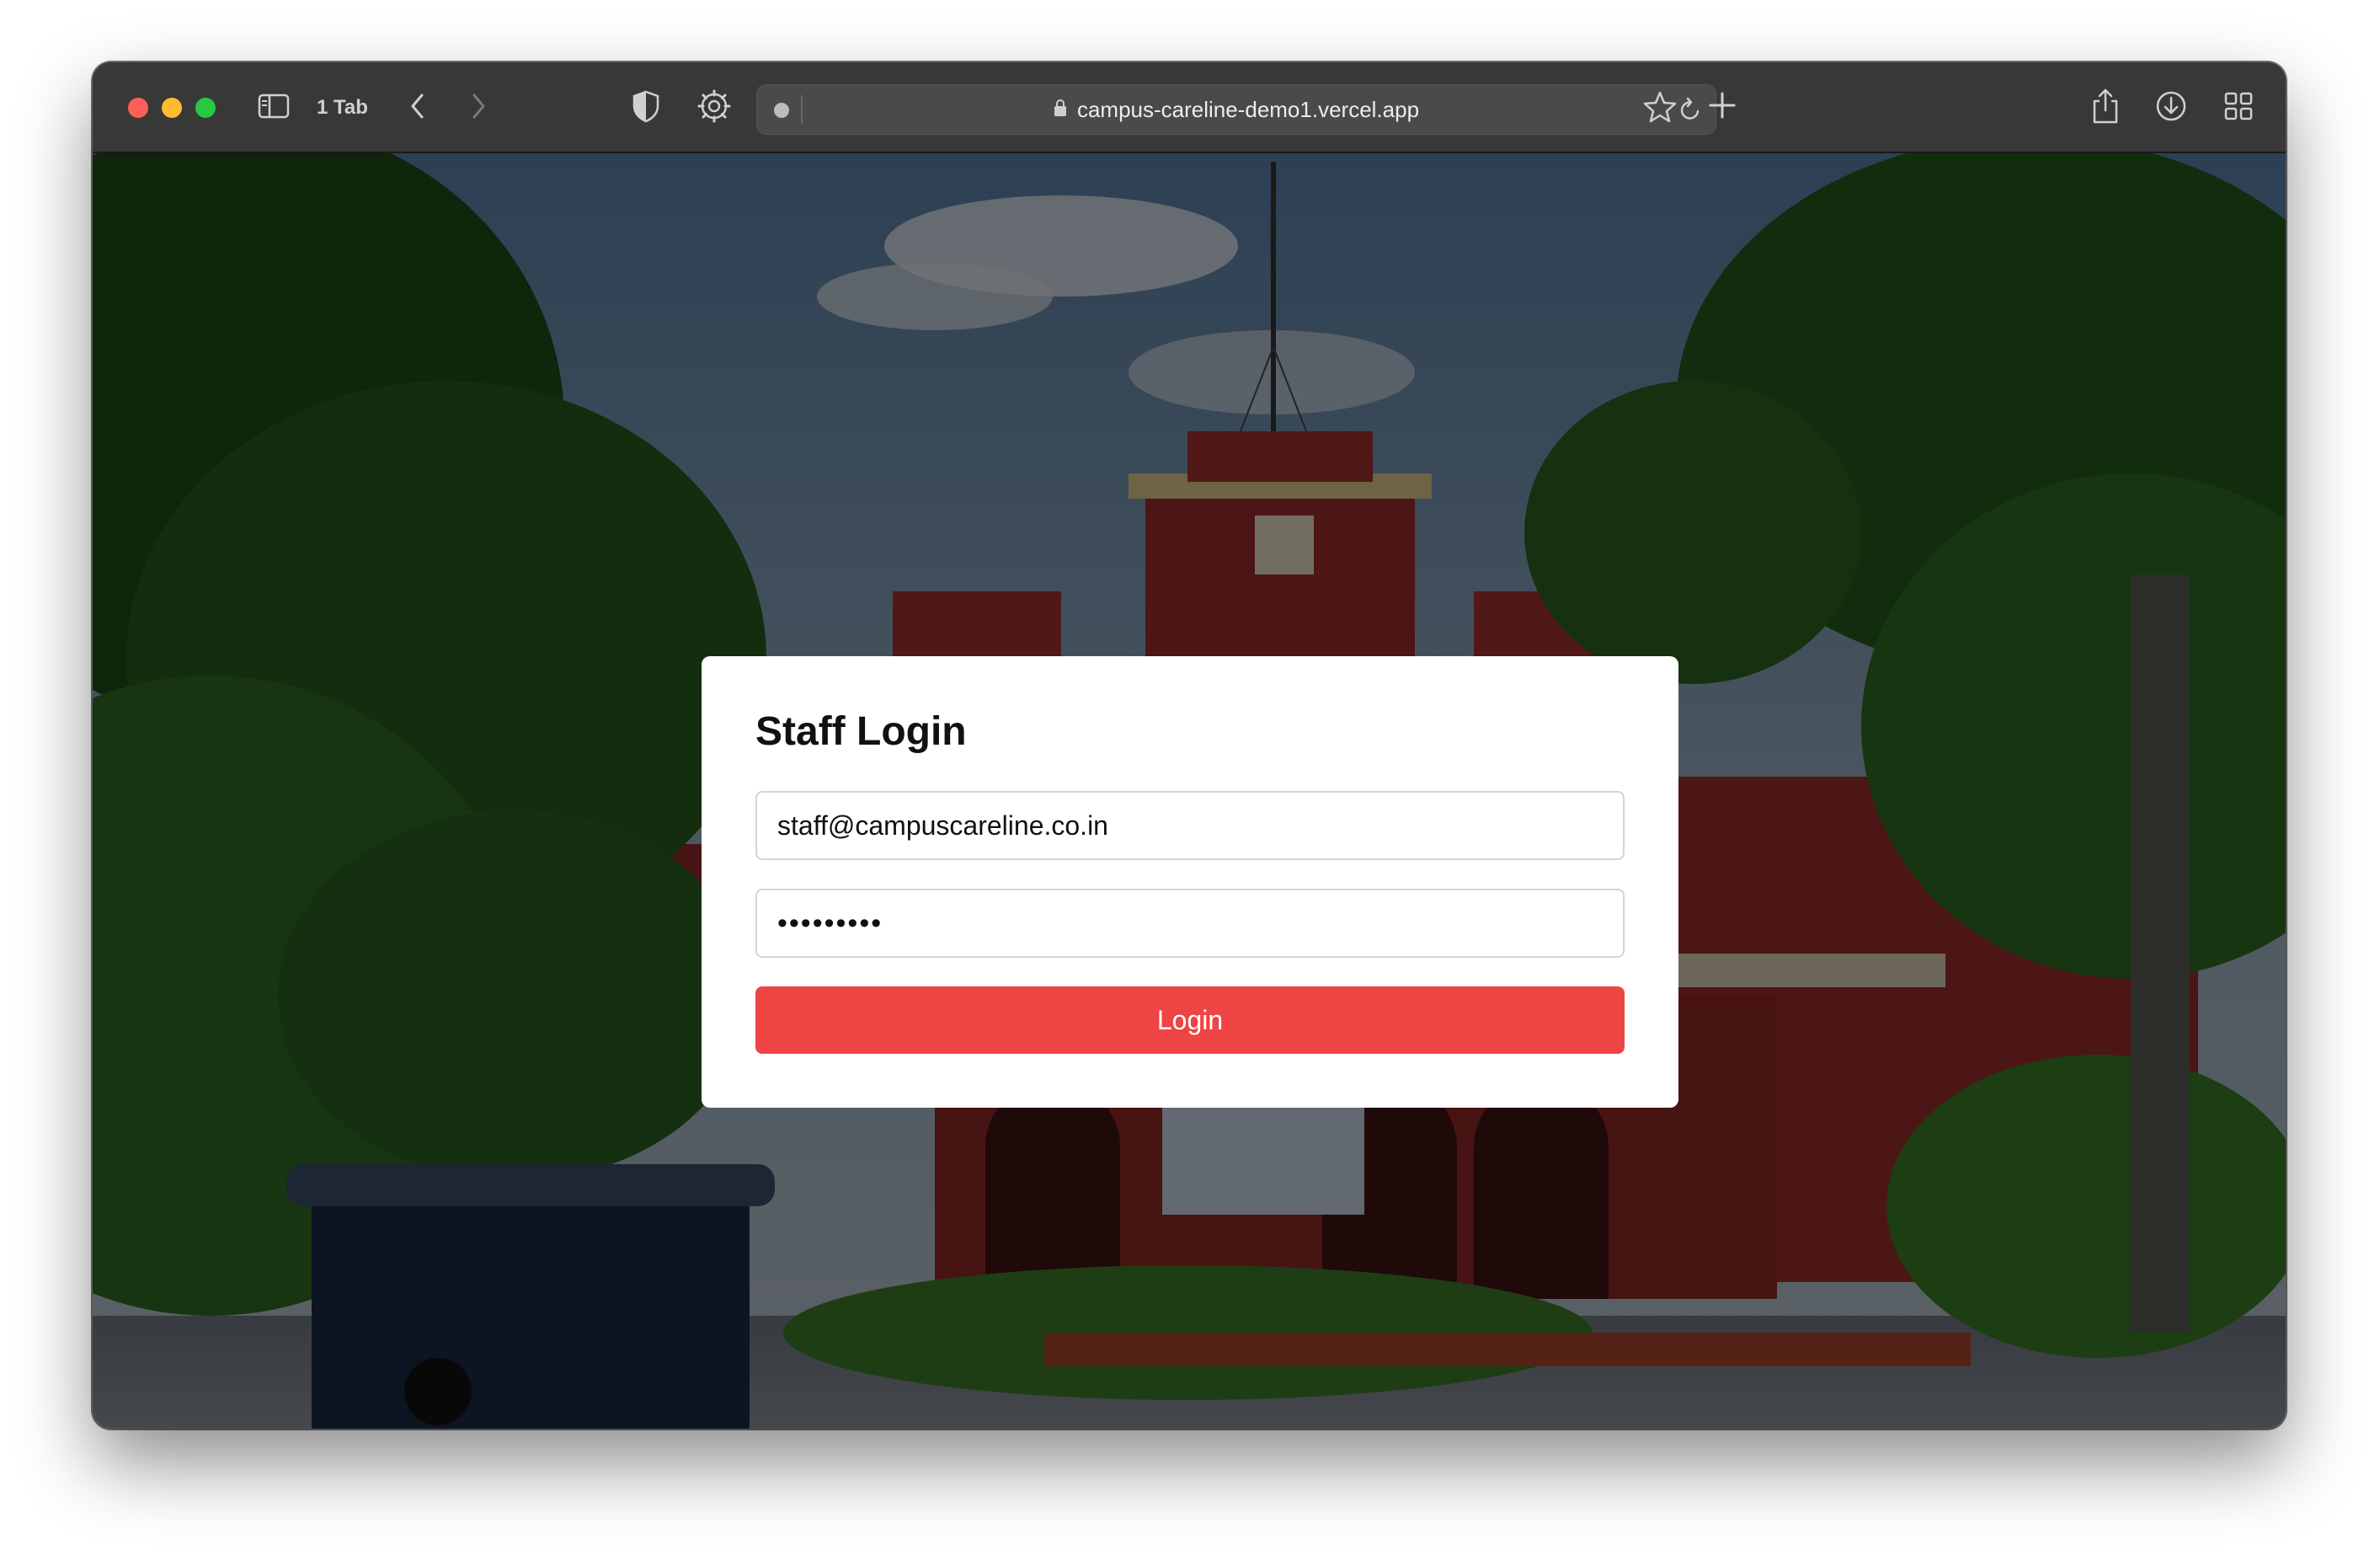  What do you see at coordinates (1190, 825) in the screenshot?
I see `email-field` at bounding box center [1190, 825].